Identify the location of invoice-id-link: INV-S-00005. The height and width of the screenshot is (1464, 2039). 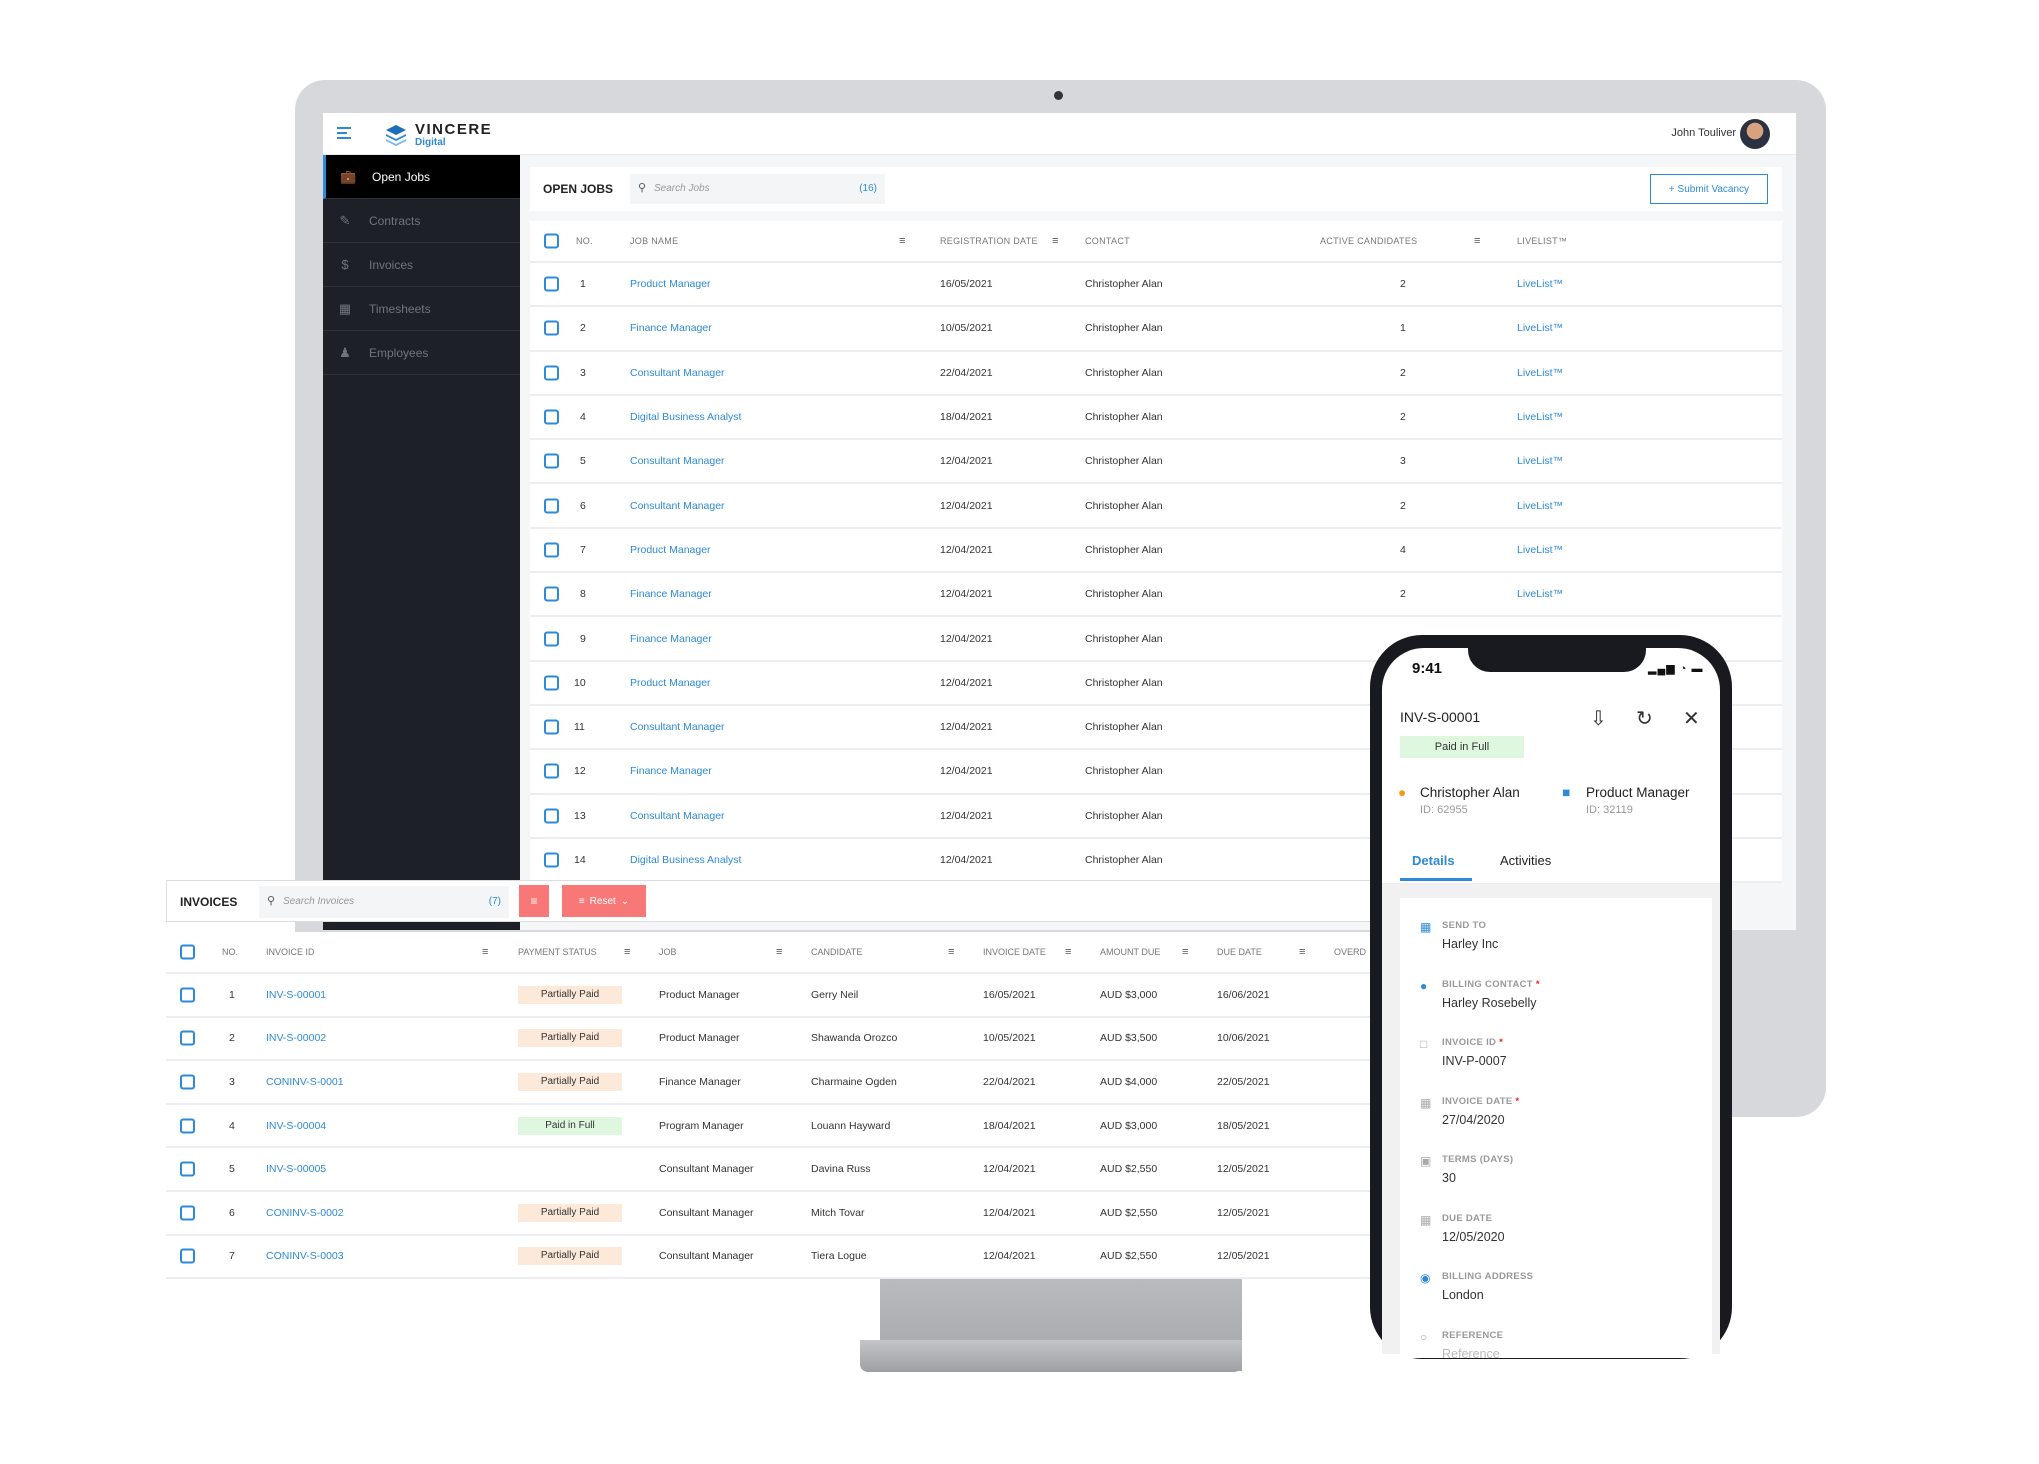
(296, 1169).